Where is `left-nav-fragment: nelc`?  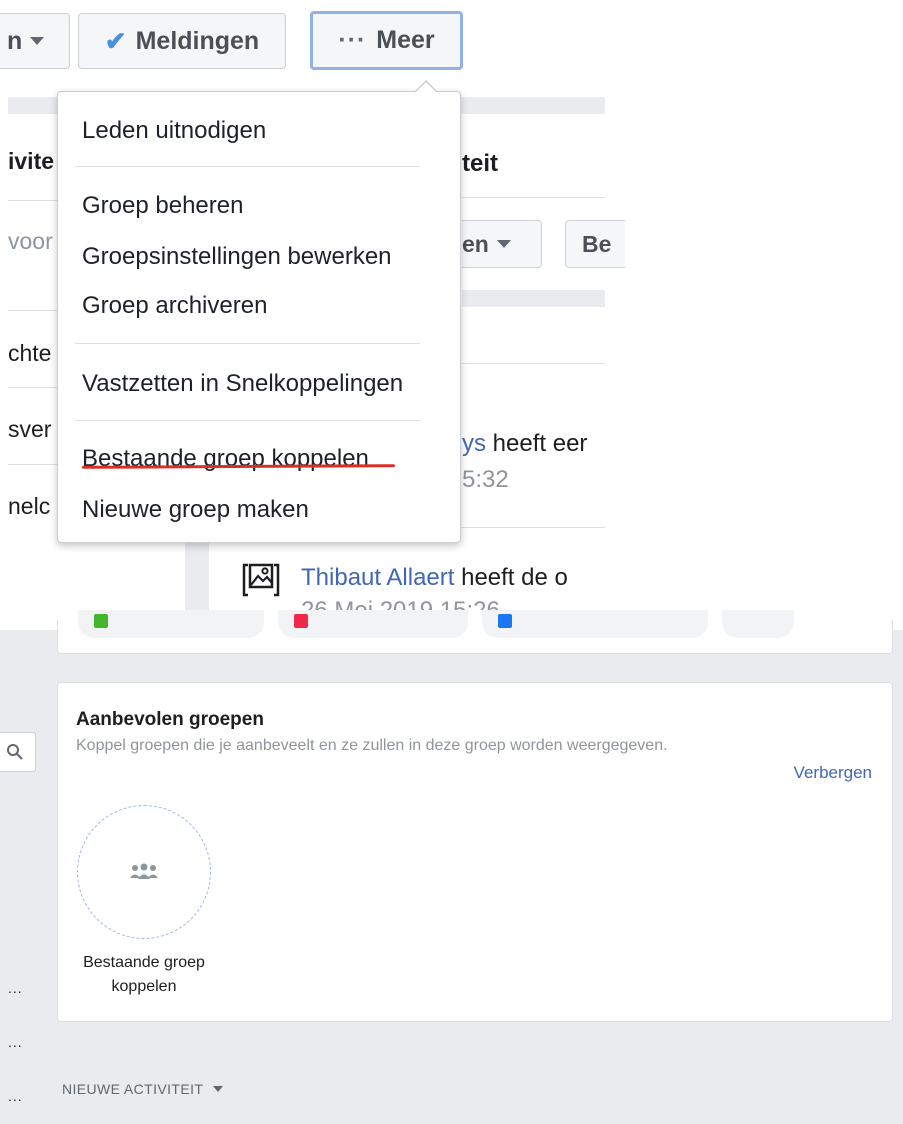 left-nav-fragment: nelc is located at coordinates (33, 506).